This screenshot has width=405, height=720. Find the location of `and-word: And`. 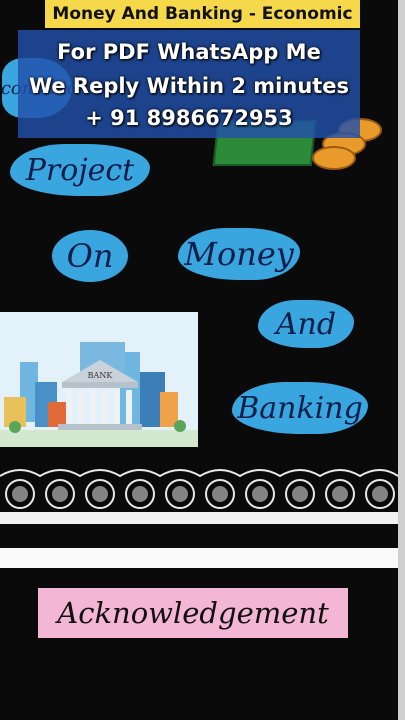

and-word: And is located at coordinates (306, 324).